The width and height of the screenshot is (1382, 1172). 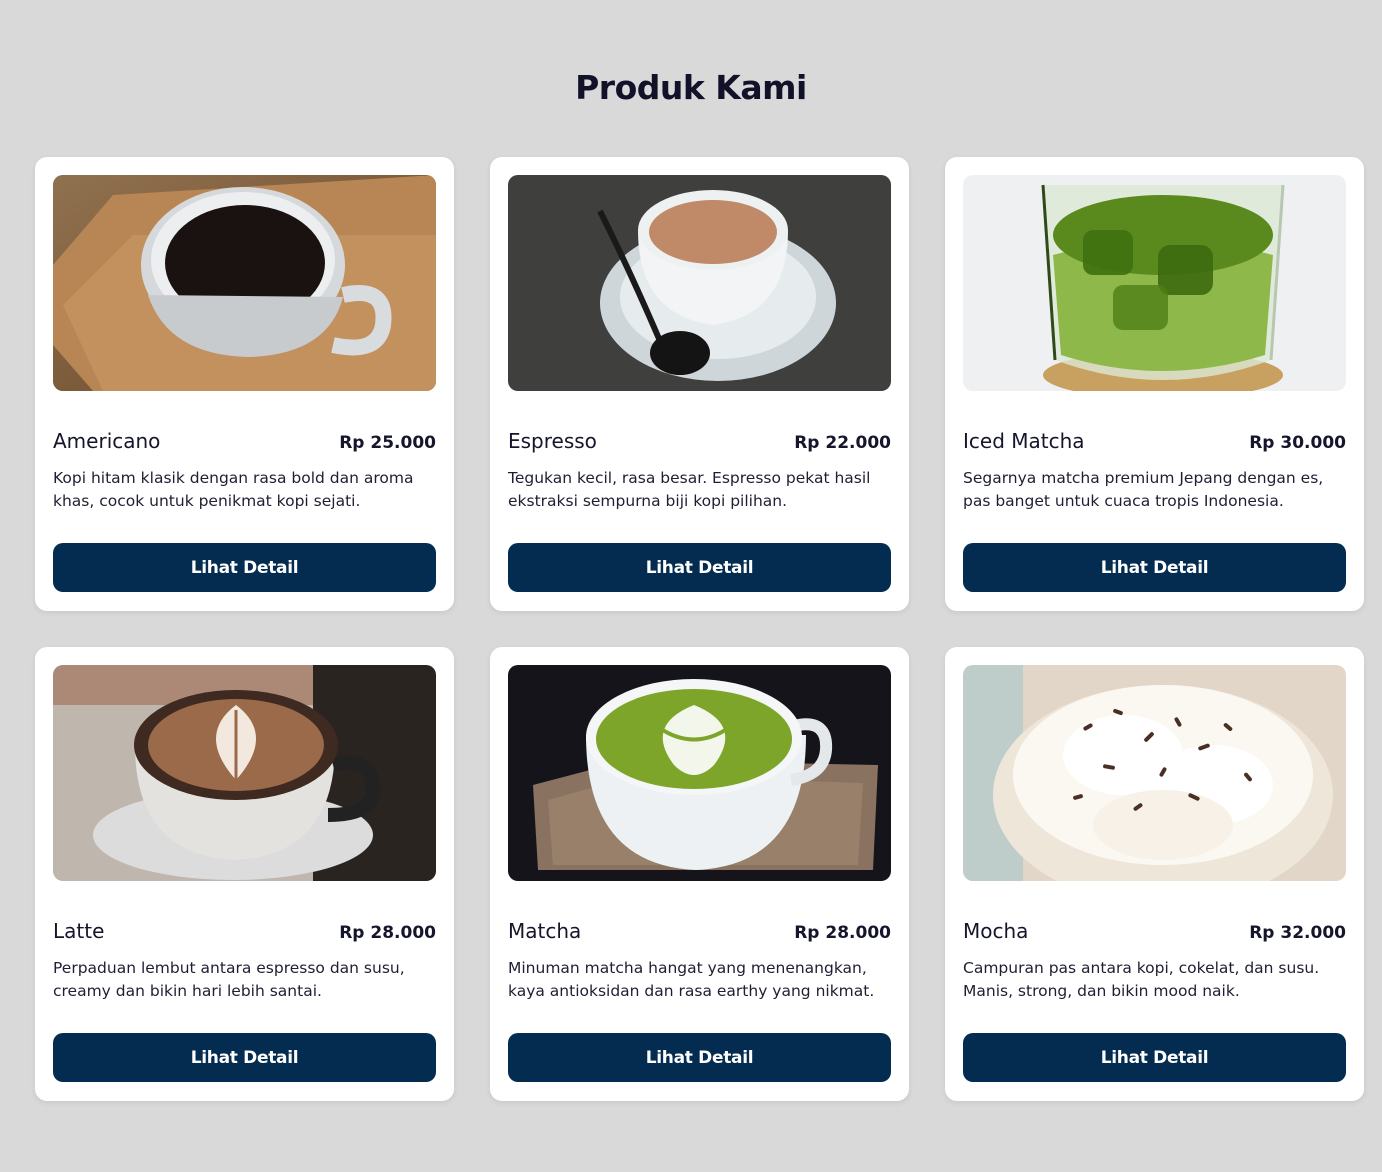 I want to click on detail-button-matcha: Lihat Detail, so click(x=699, y=1057).